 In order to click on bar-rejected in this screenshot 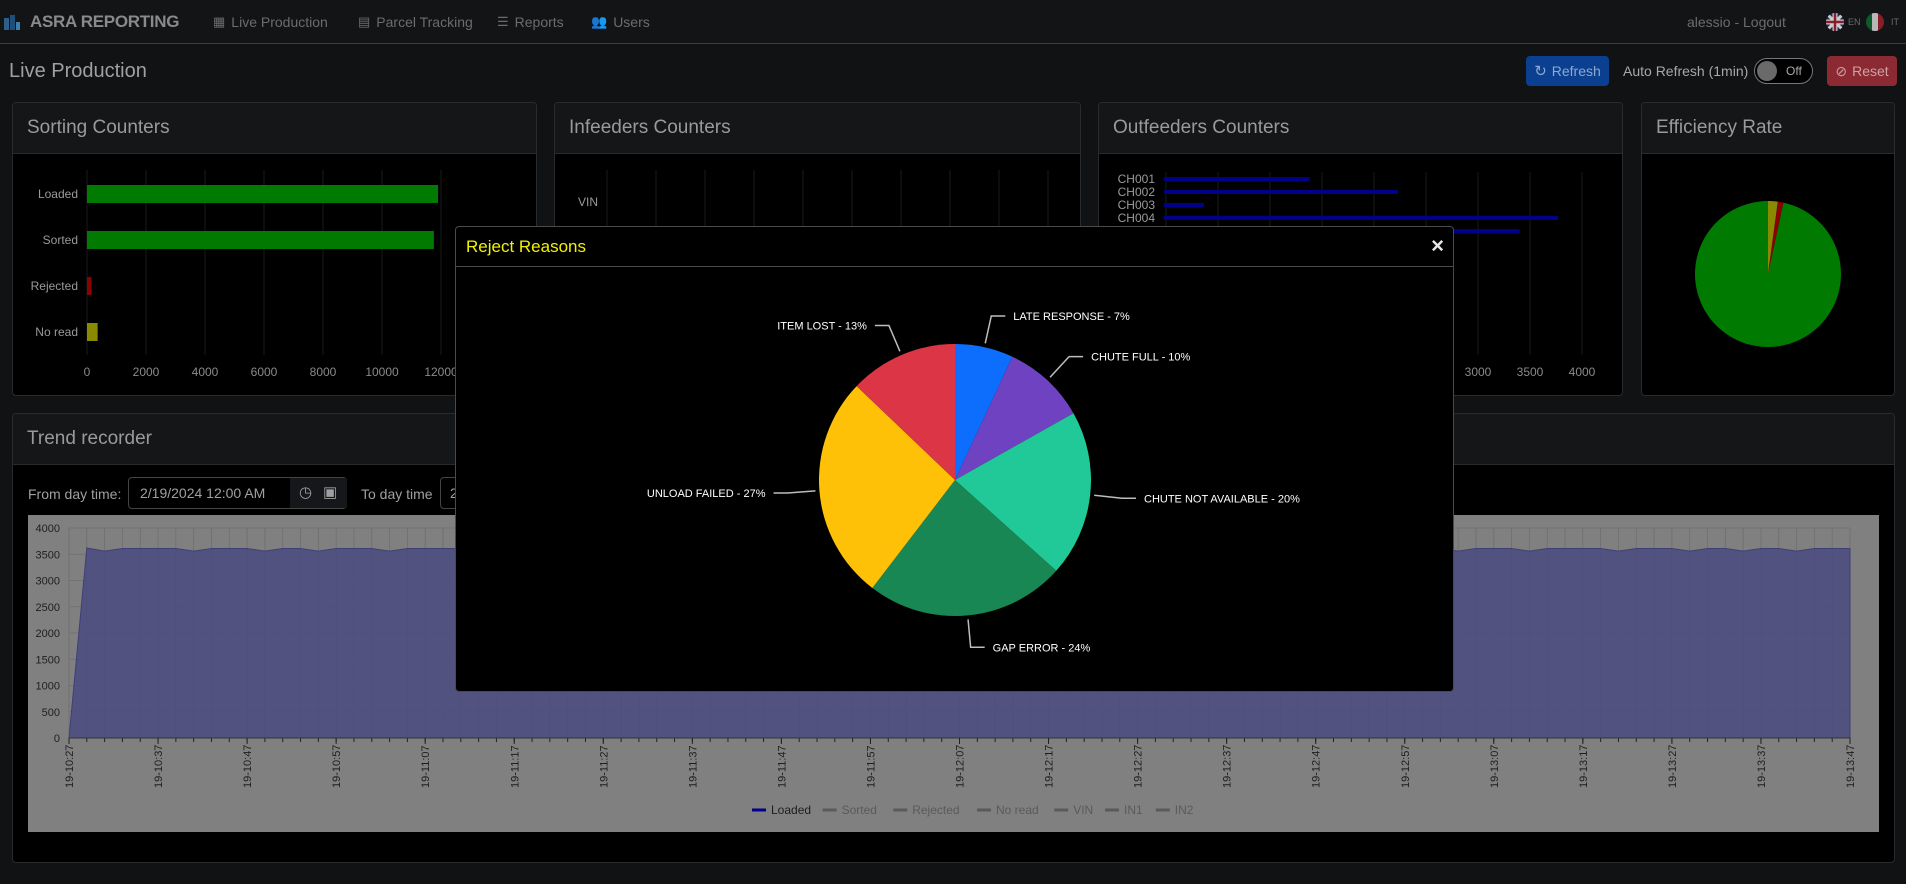, I will do `click(89, 286)`.